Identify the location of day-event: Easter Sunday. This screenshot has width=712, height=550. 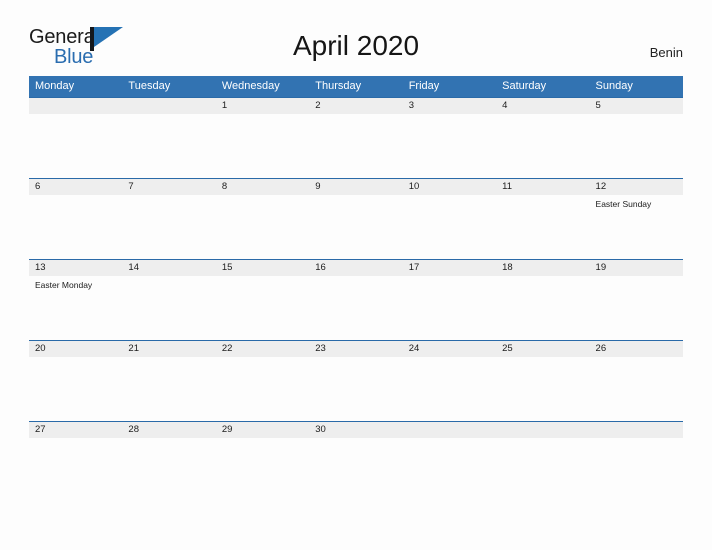
(623, 204).